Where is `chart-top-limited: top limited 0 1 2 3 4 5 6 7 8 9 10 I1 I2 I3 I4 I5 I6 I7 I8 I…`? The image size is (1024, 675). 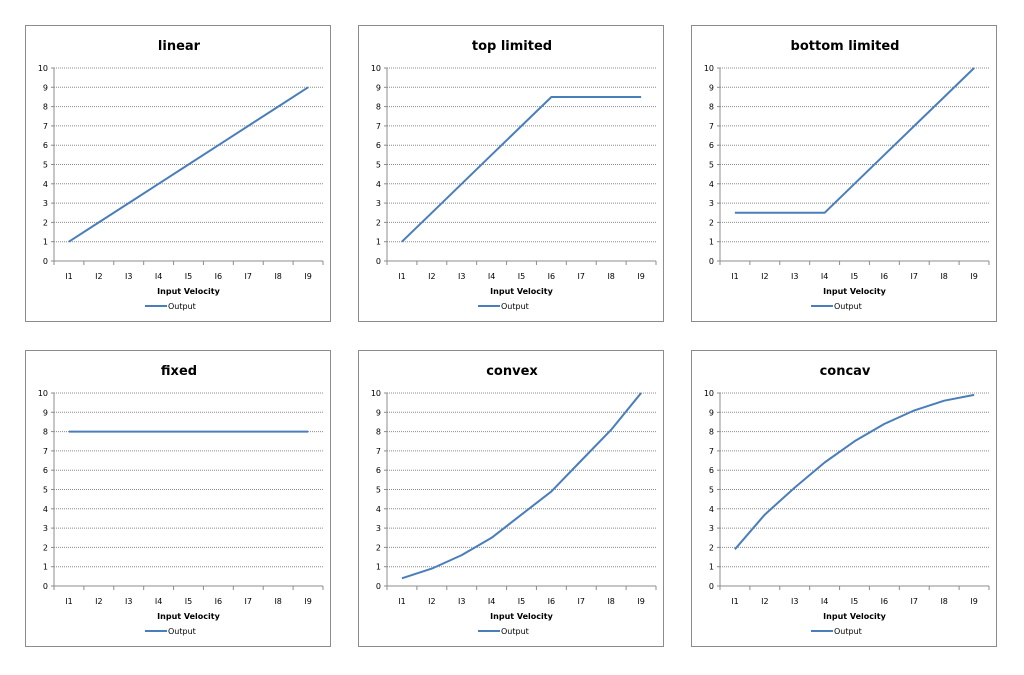
chart-top-limited: top limited 0 1 2 3 4 5 6 7 8 9 10 I1 I2 I3 I4 I5 I6 I7 I8 I… is located at coordinates (511, 173).